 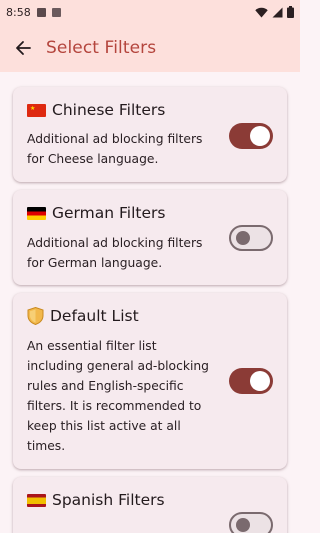 What do you see at coordinates (36, 110) in the screenshot?
I see `china-flag-icon: ★` at bounding box center [36, 110].